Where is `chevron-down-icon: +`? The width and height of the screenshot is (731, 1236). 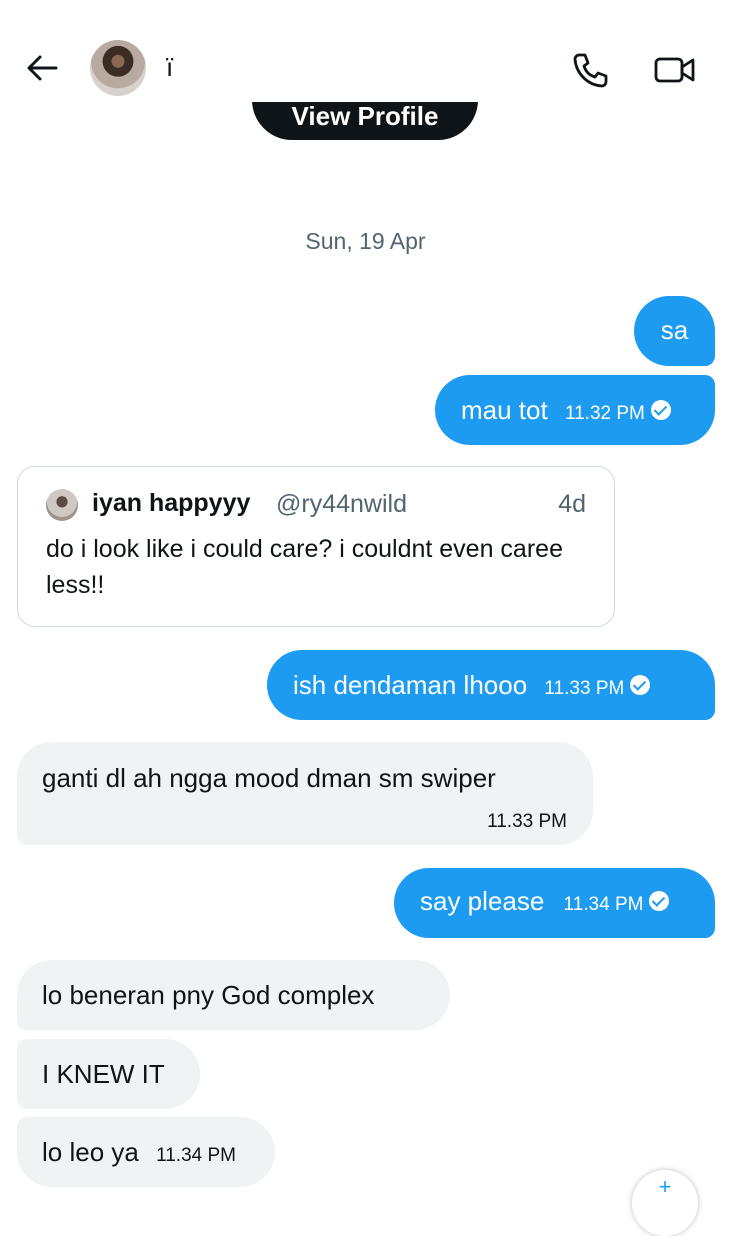 chevron-down-icon: + is located at coordinates (665, 1186).